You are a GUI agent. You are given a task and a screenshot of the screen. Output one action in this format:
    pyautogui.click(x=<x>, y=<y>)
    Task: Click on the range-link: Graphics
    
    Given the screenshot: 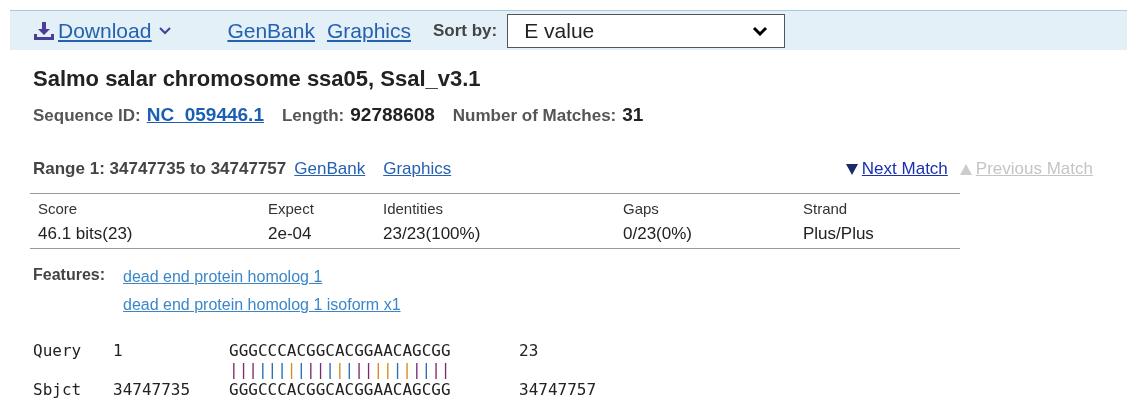 What is the action you would take?
    pyautogui.click(x=417, y=168)
    